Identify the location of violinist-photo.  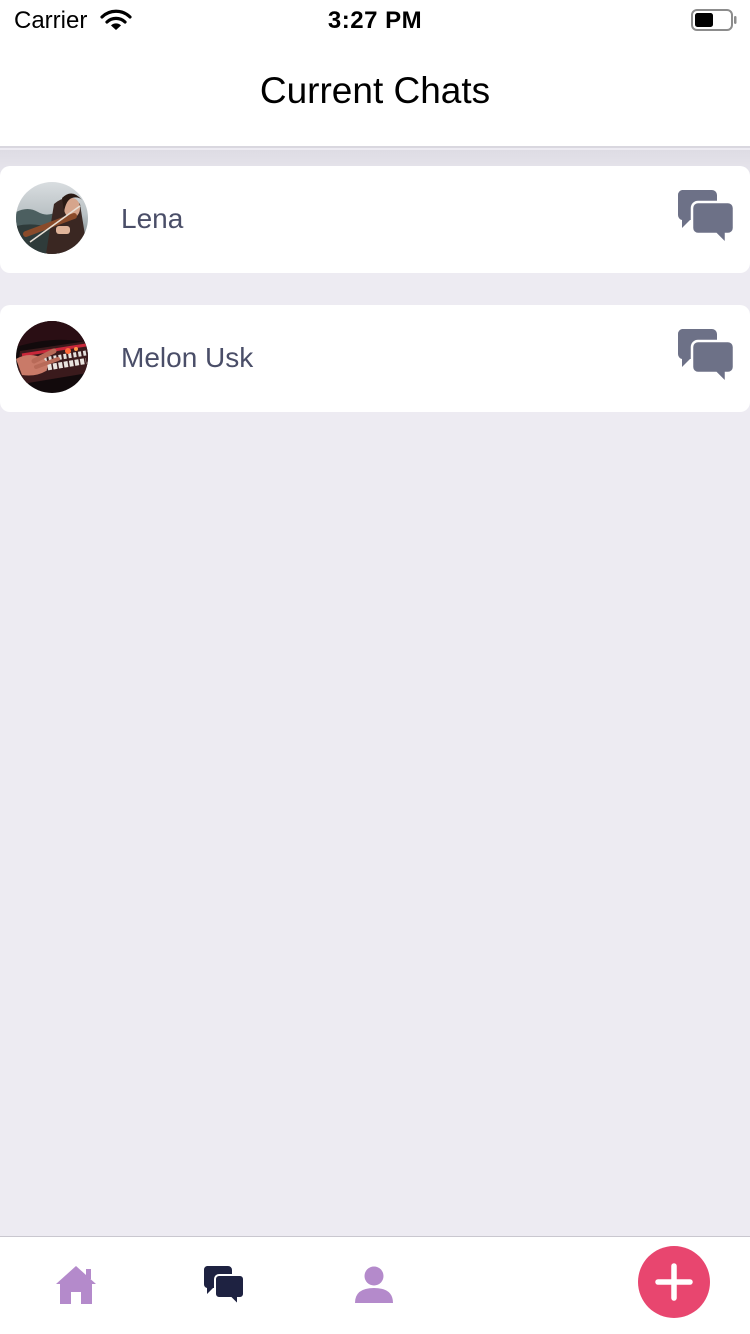
(52, 218).